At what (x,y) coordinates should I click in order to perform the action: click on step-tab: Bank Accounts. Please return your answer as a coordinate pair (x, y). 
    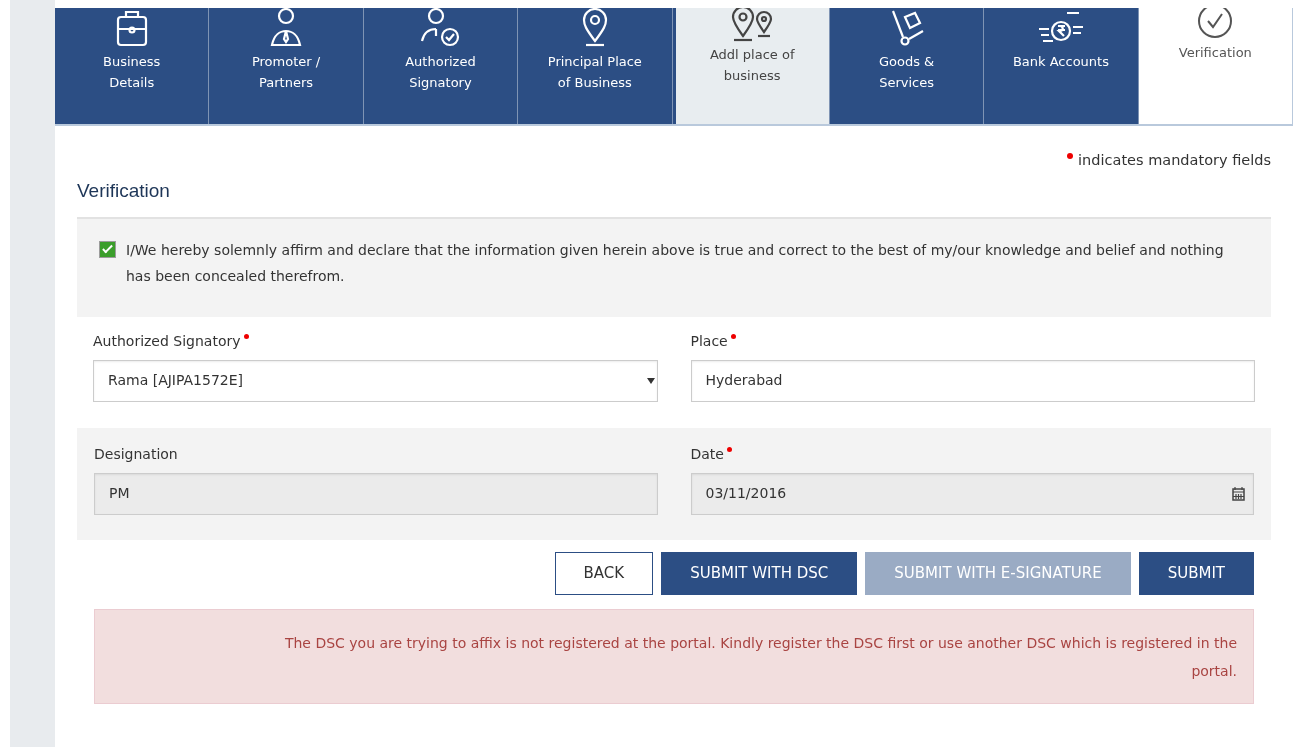
    Looking at the image, I should click on (1061, 66).